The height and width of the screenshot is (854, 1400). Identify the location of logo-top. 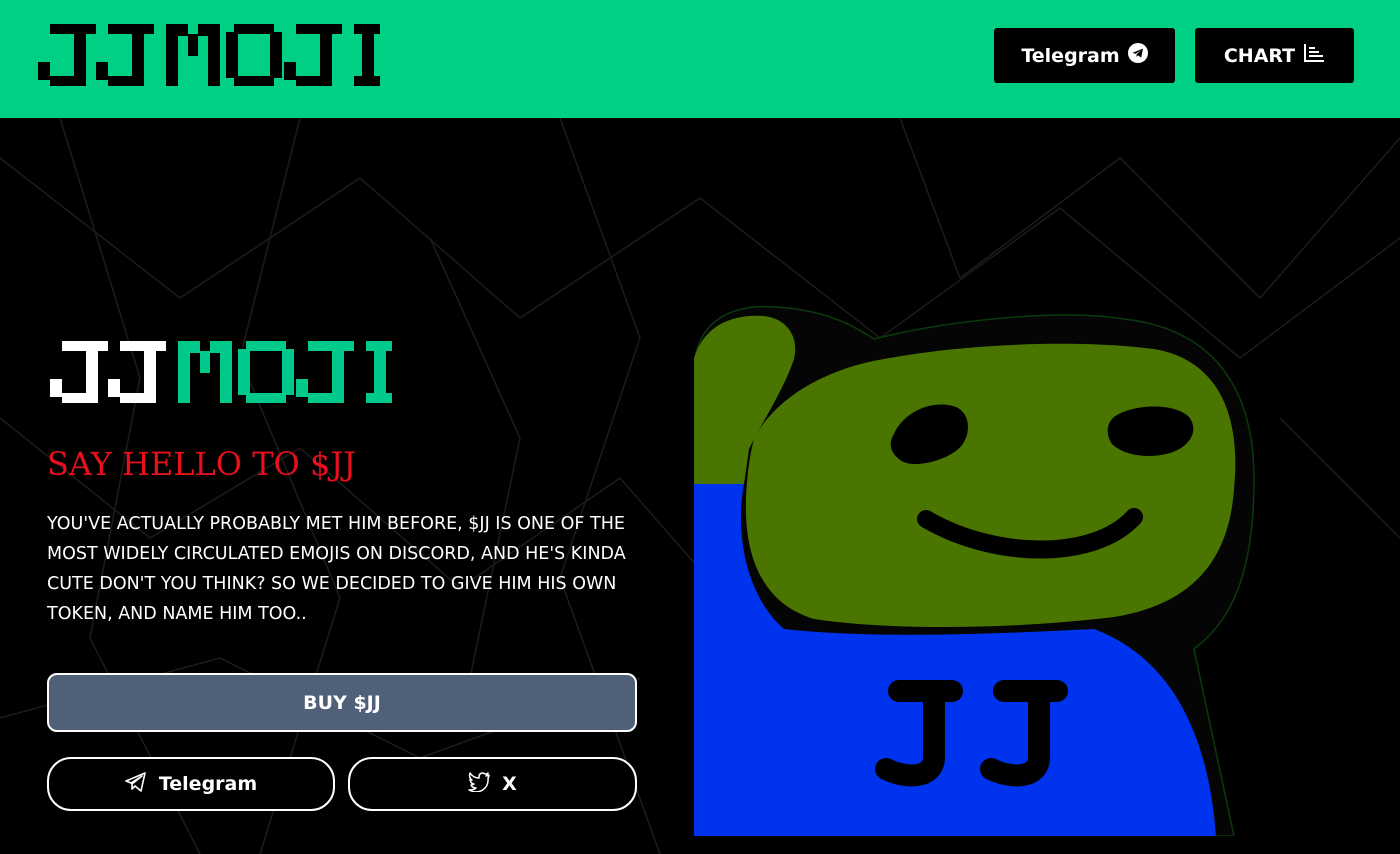
(211, 56).